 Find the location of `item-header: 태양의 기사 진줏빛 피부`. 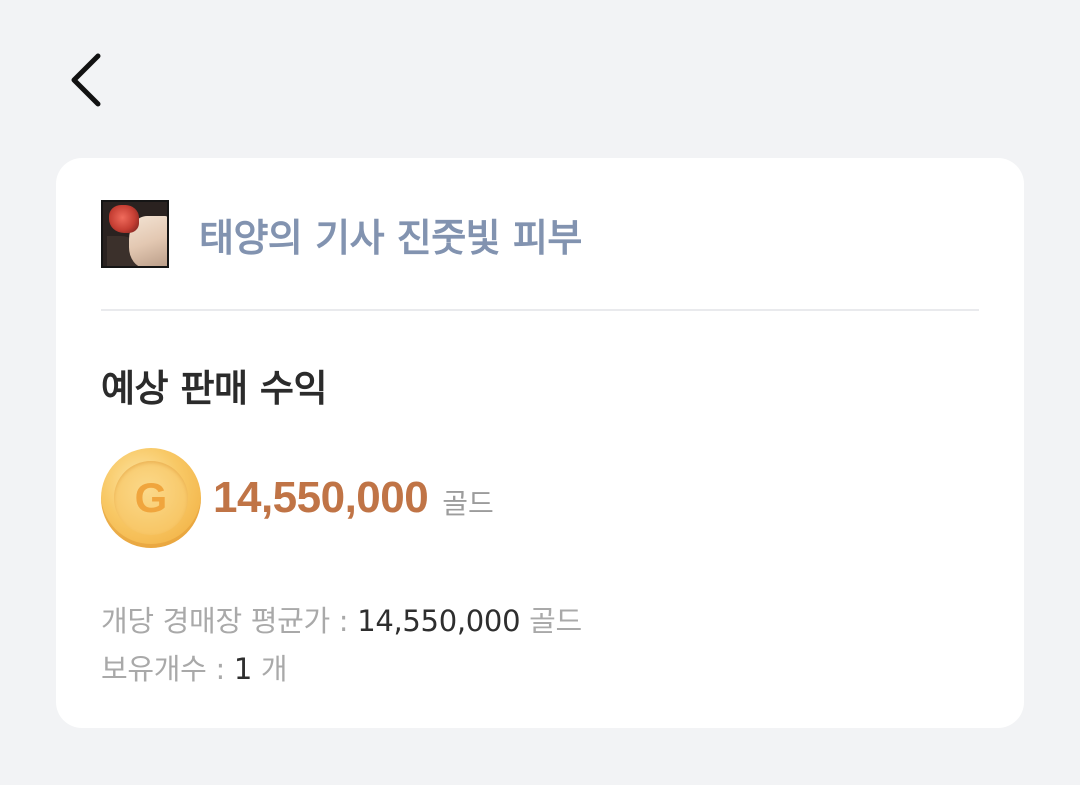

item-header: 태양의 기사 진줏빛 피부 is located at coordinates (341, 234).